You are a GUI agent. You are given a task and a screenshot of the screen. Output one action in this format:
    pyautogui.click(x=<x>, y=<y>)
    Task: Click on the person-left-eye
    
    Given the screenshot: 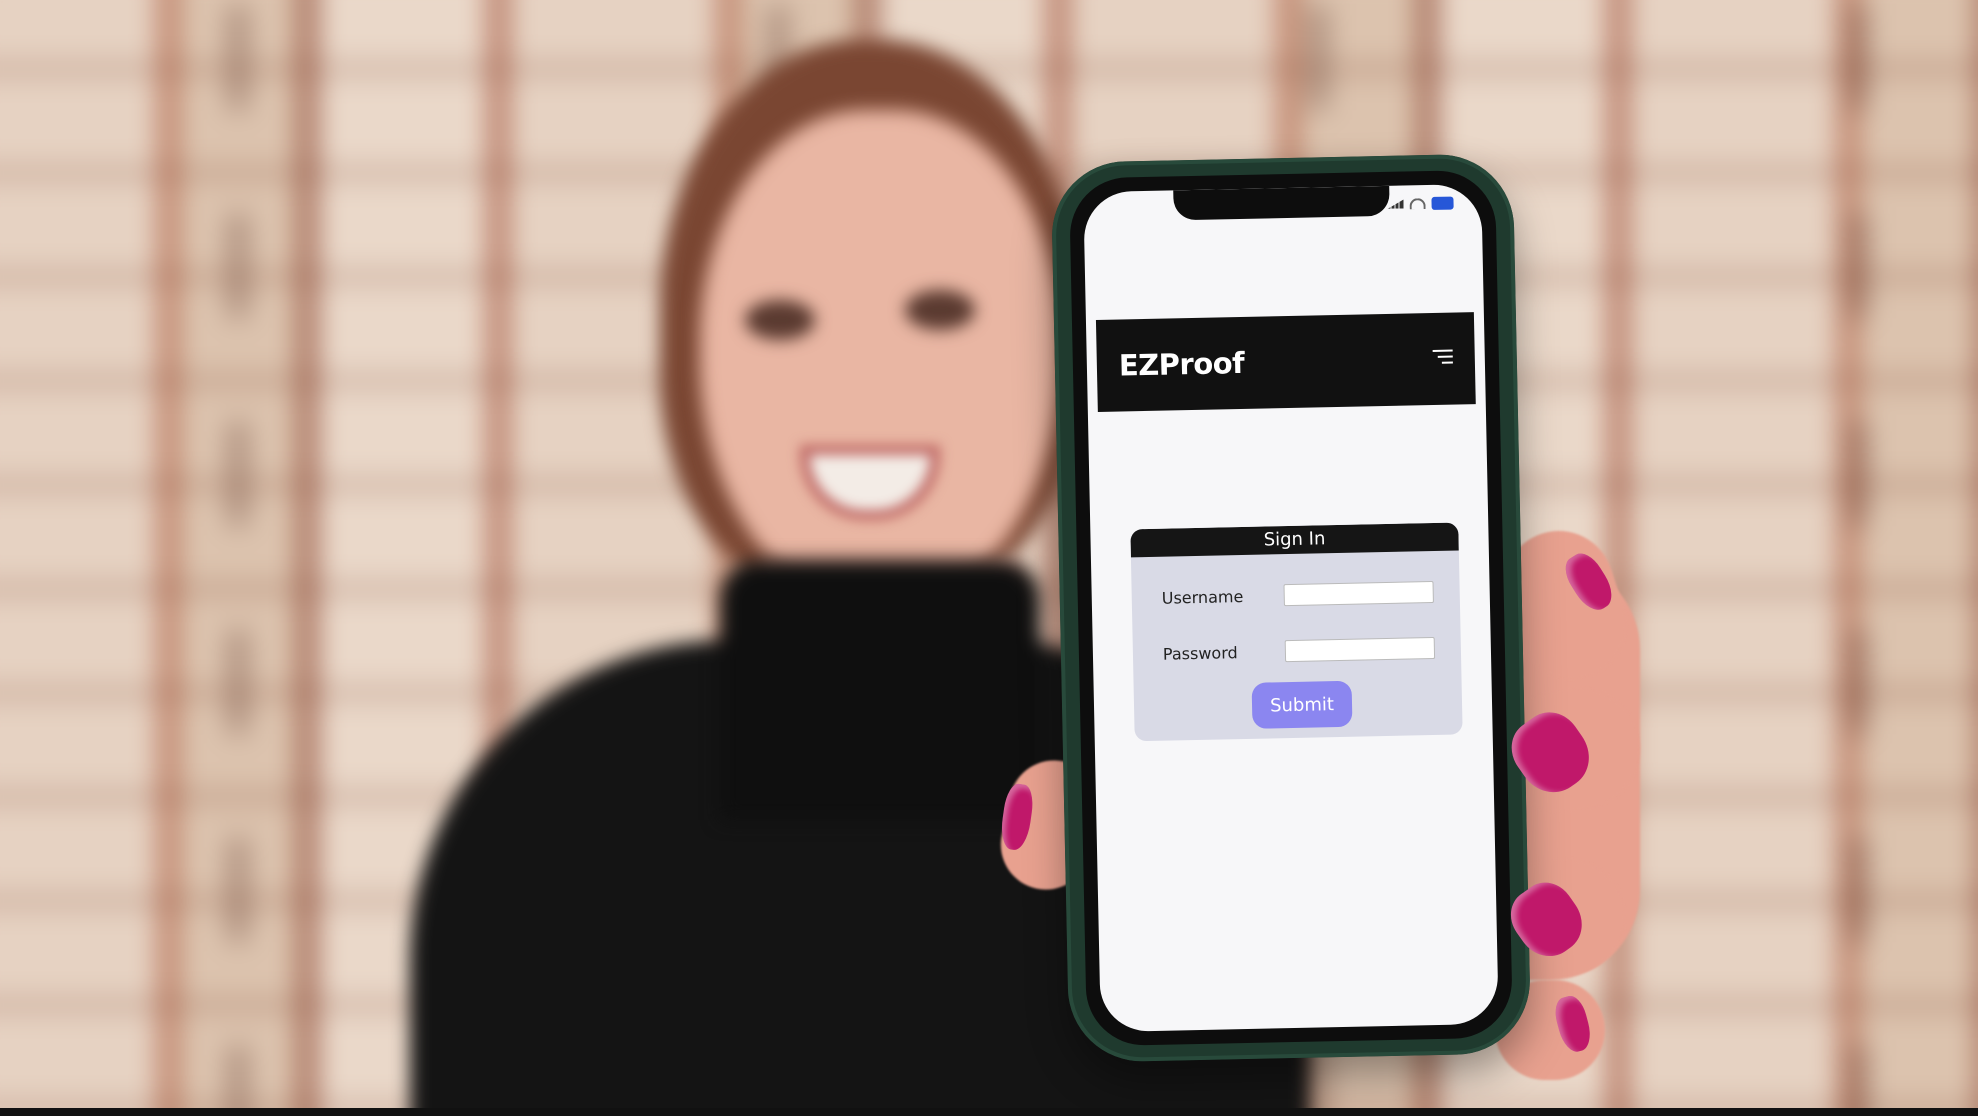 What is the action you would take?
    pyautogui.click(x=780, y=320)
    